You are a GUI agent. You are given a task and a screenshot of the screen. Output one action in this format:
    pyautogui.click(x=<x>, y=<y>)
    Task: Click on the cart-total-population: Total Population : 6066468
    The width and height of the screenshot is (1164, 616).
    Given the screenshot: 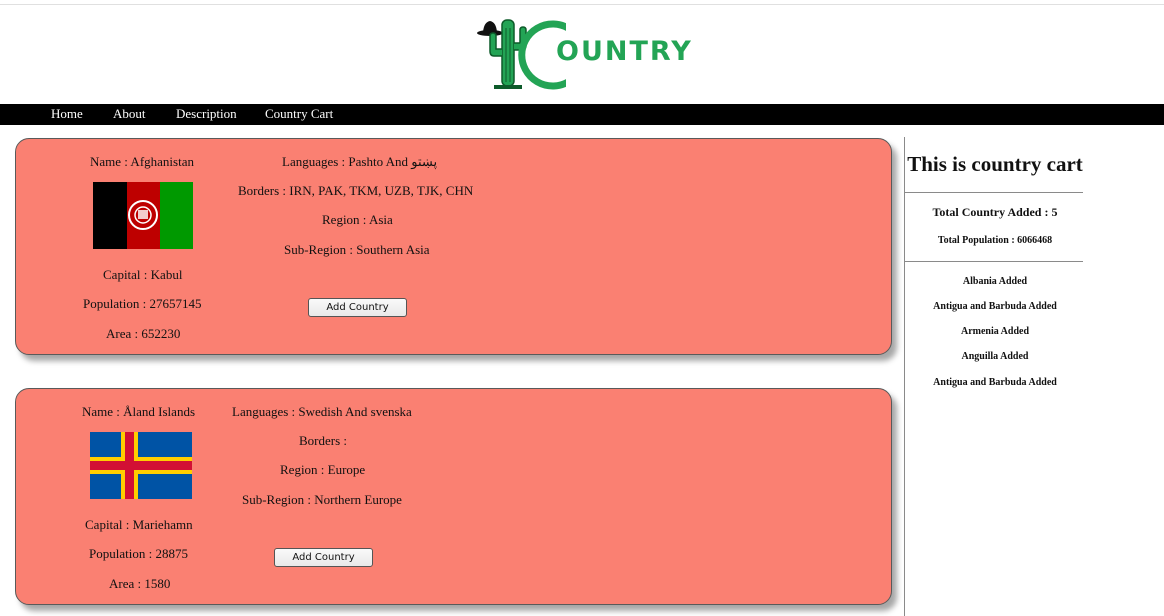 What is the action you would take?
    pyautogui.click(x=995, y=240)
    